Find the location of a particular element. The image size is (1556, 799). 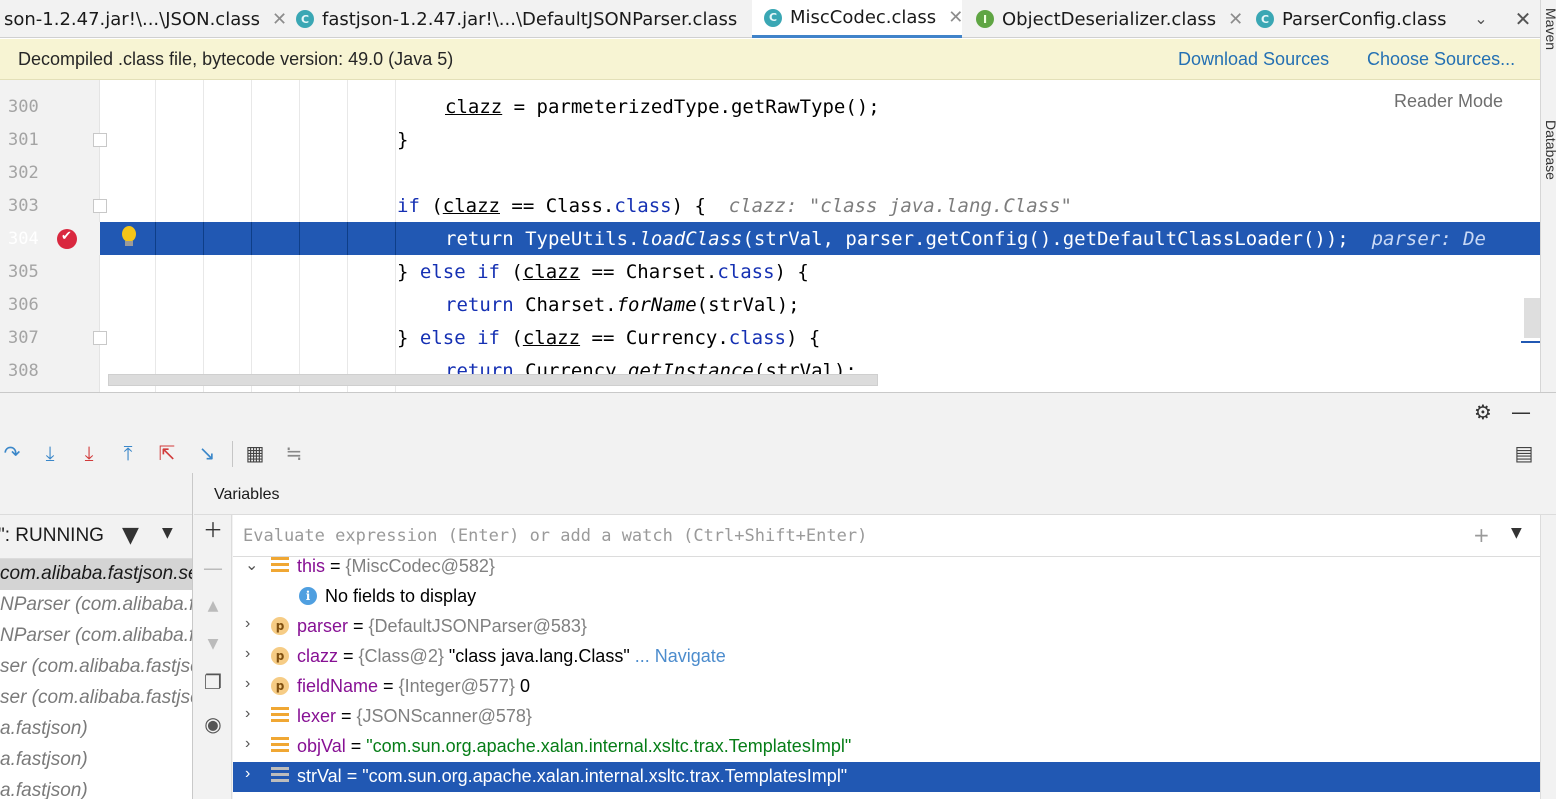

evaluate-expression-icon: ▦ is located at coordinates (255, 453).